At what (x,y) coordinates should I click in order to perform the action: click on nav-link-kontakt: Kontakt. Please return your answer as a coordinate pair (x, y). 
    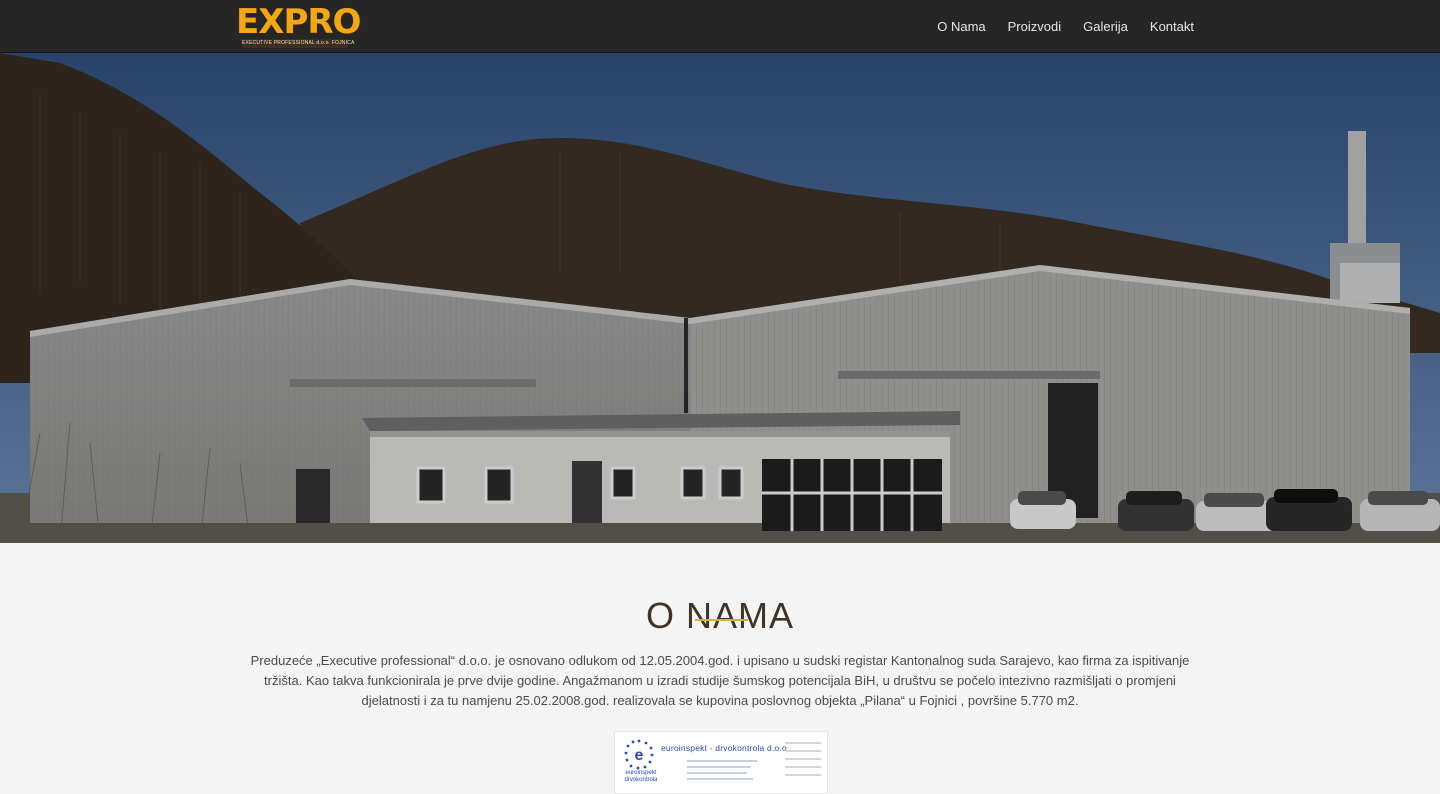
    Looking at the image, I should click on (1172, 26).